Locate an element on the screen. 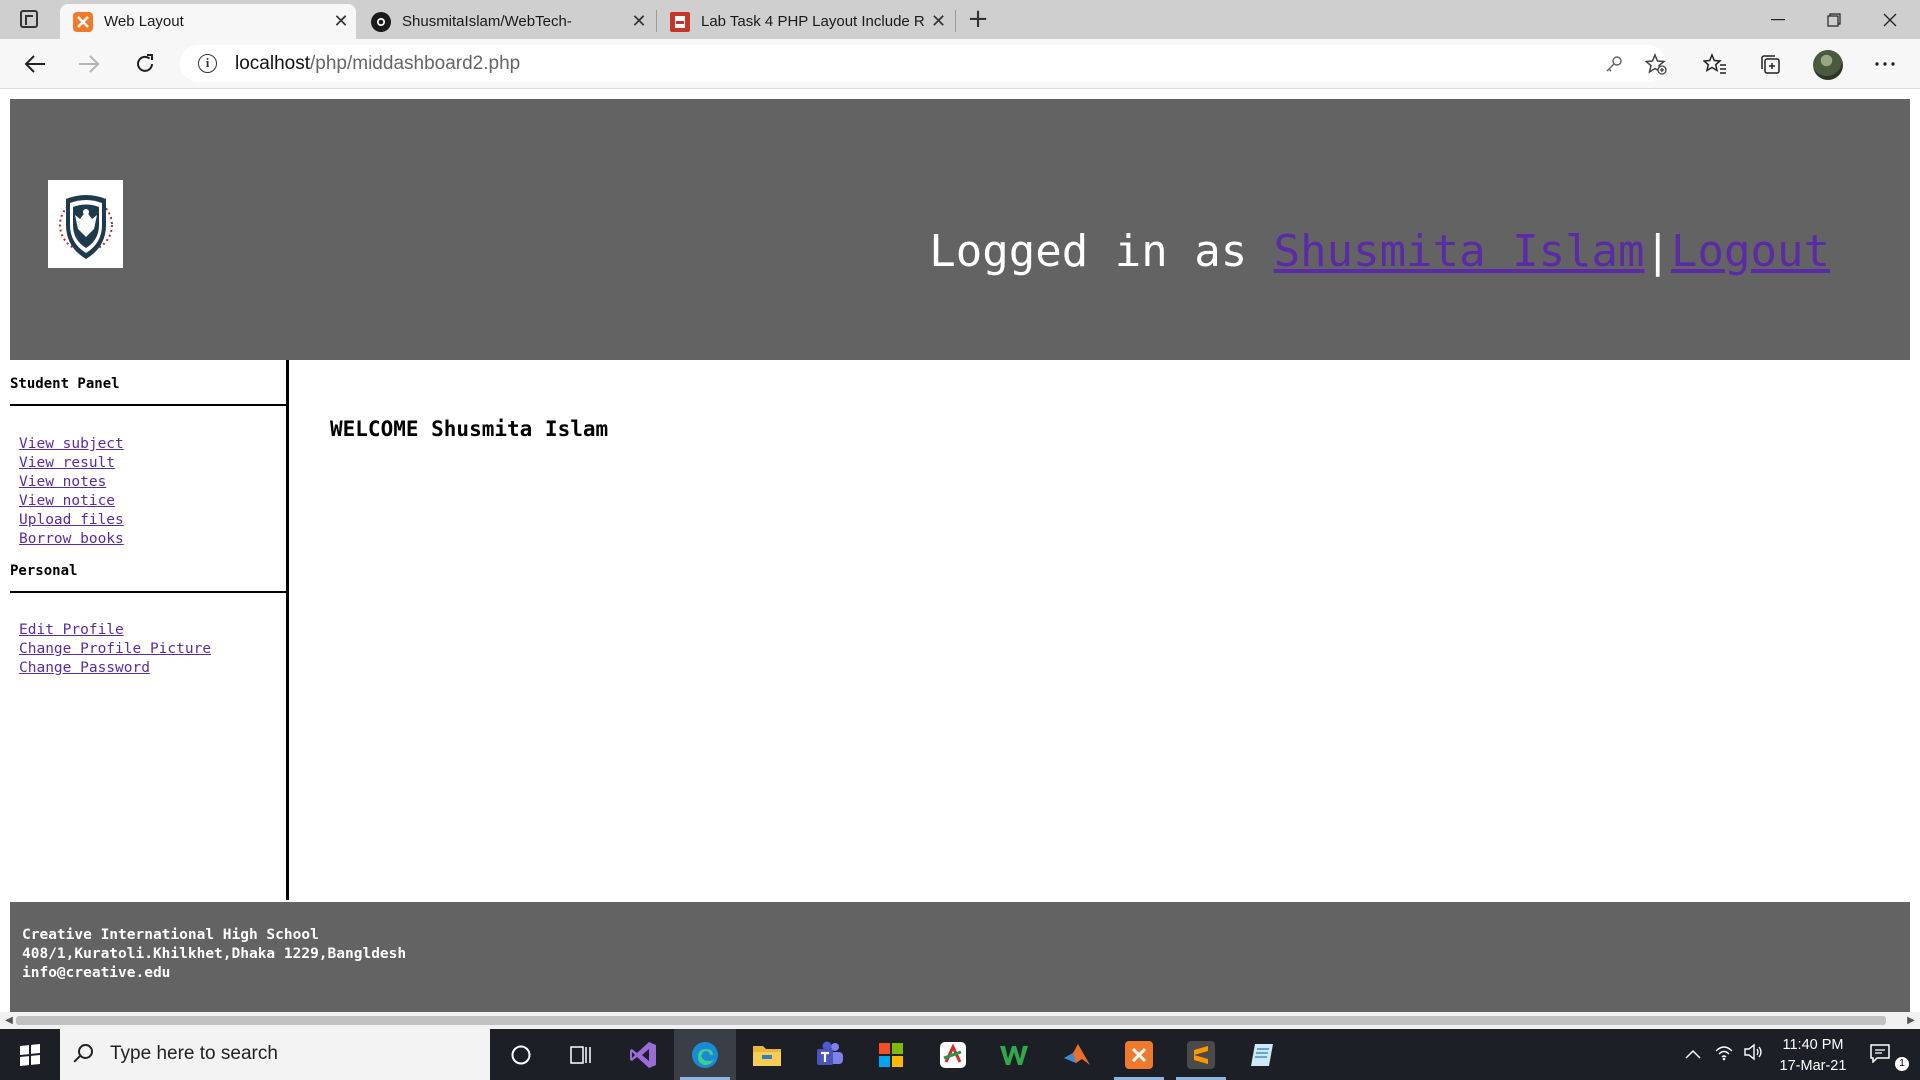 The height and width of the screenshot is (1080, 1920). folder-icon is located at coordinates (767, 1055).